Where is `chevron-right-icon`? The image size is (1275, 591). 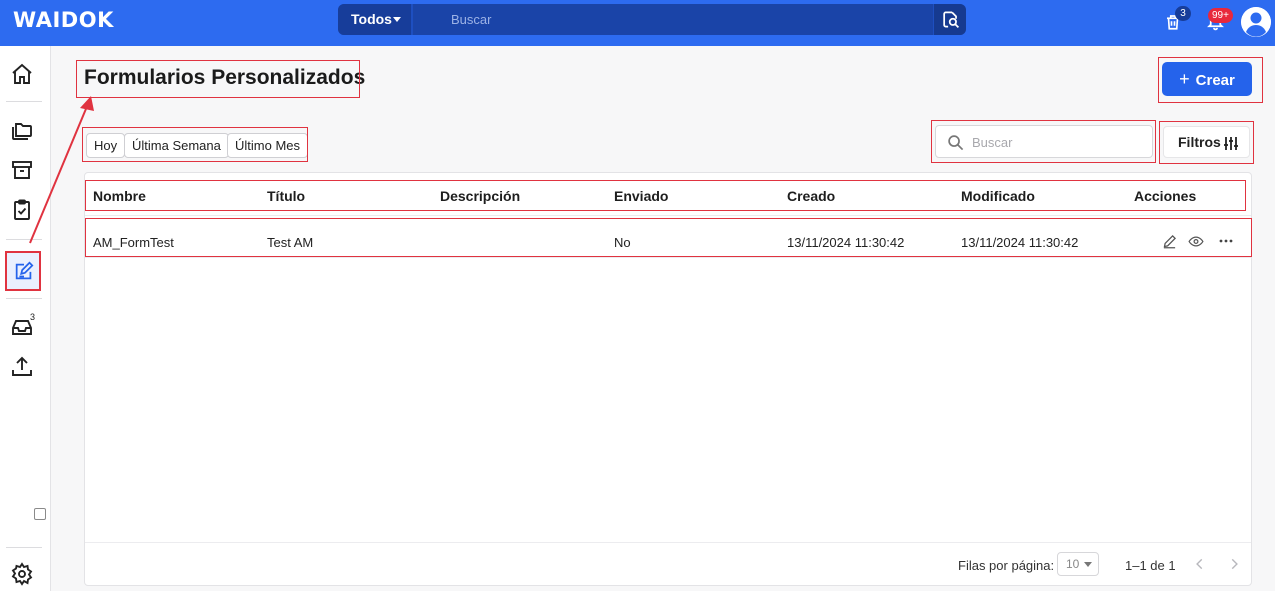 chevron-right-icon is located at coordinates (1234, 564).